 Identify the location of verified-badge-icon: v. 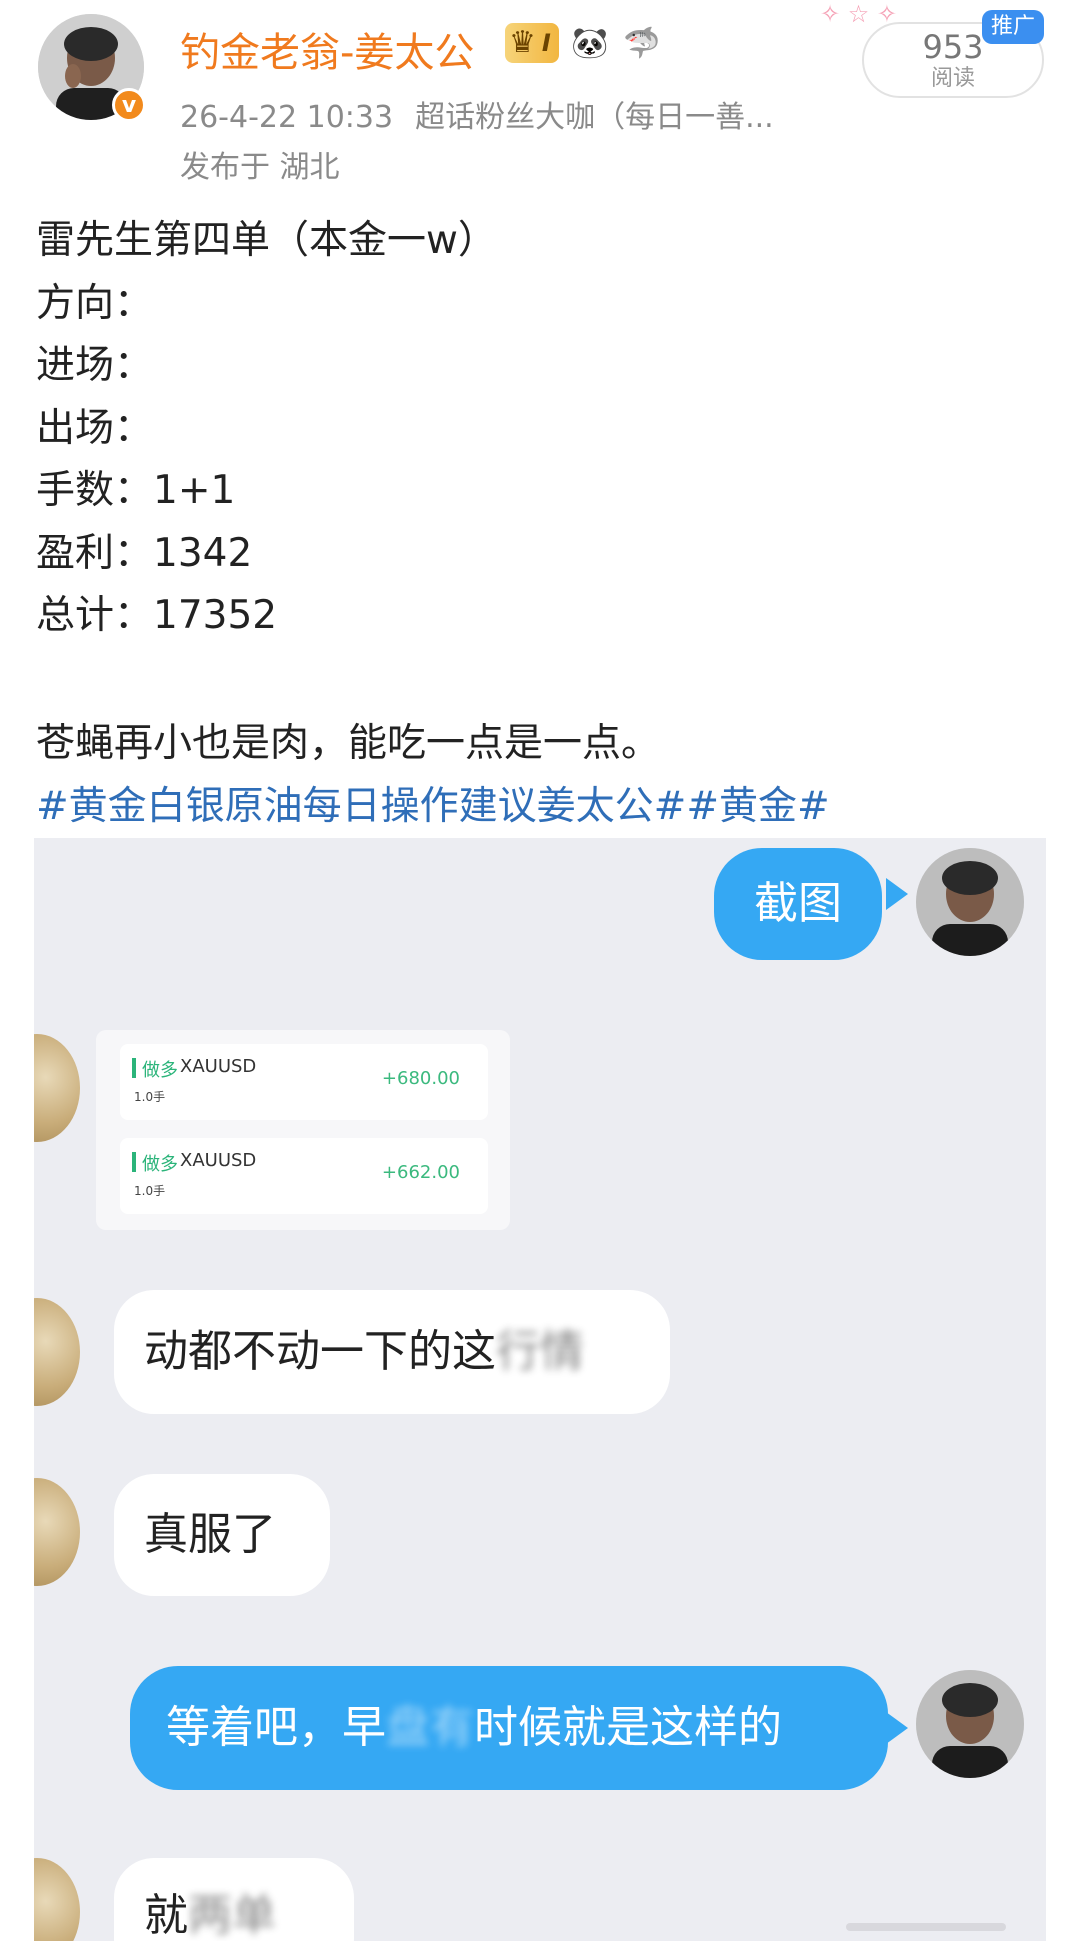
(129, 105).